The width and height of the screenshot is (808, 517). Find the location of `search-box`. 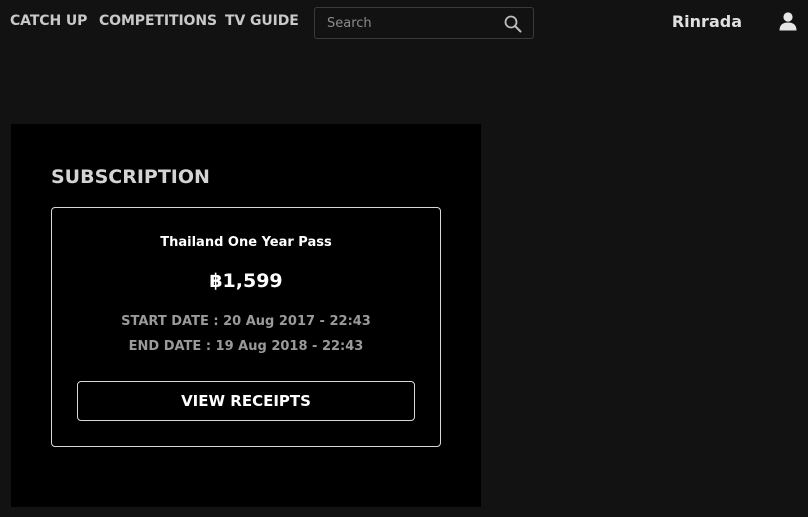

search-box is located at coordinates (424, 23).